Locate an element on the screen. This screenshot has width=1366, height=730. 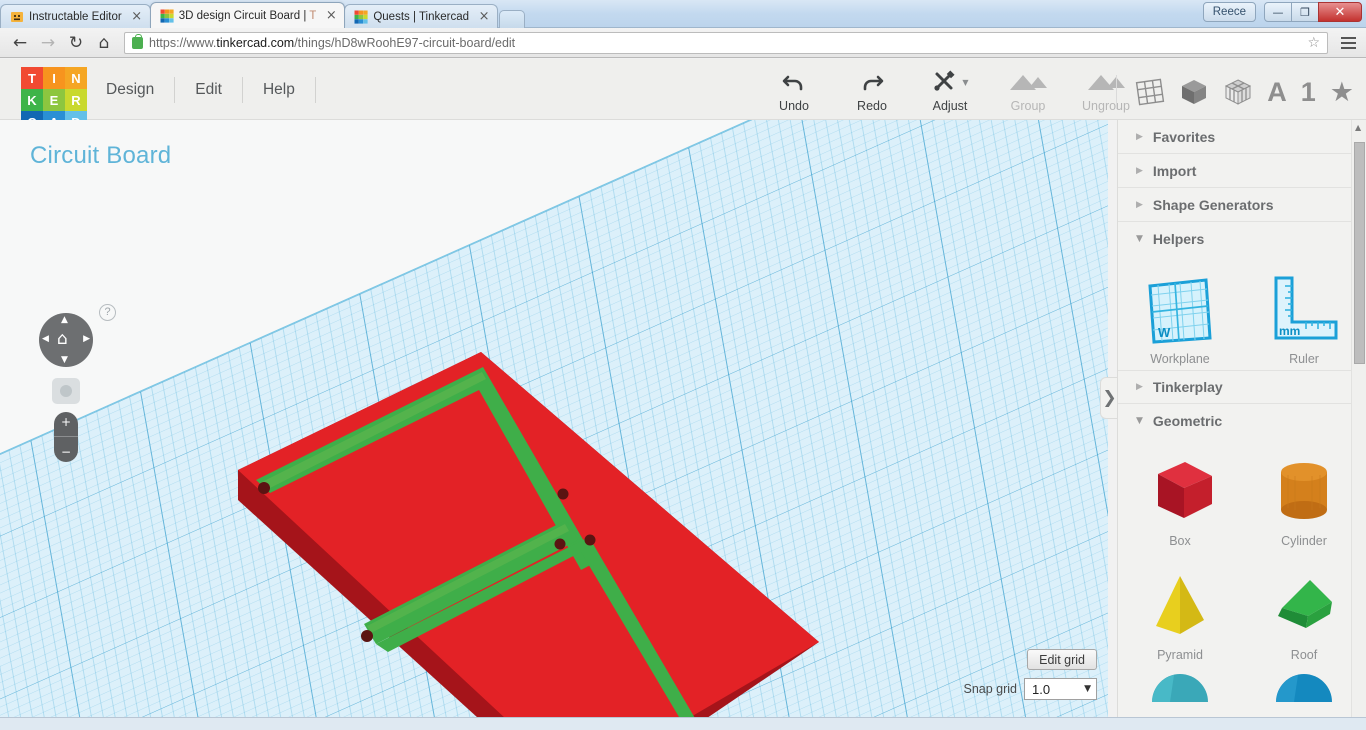
section-label: Shape Generators is located at coordinates (1213, 204).